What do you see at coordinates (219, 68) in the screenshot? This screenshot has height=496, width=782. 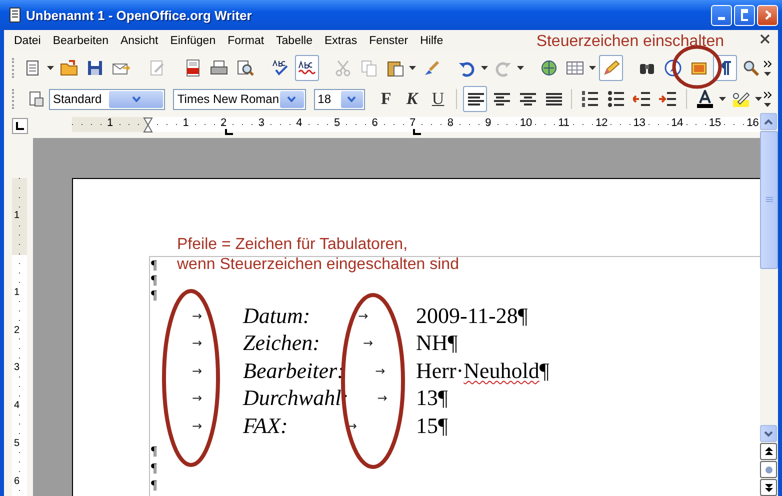 I see `printer-icon` at bounding box center [219, 68].